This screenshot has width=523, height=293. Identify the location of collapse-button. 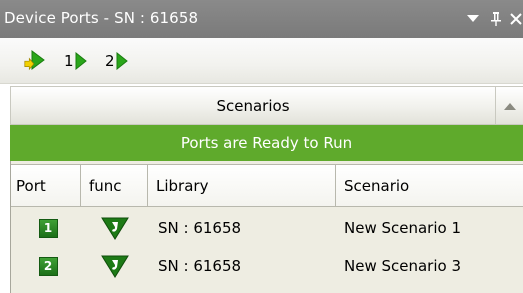
(509, 105).